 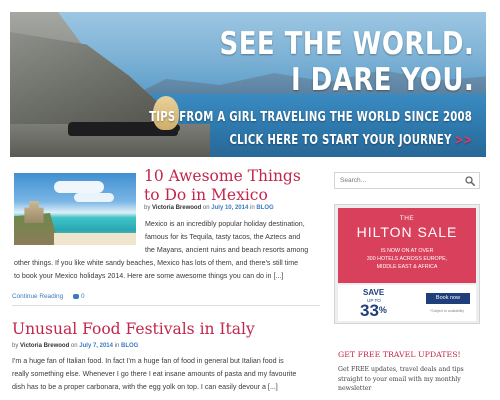 What do you see at coordinates (448, 298) in the screenshot?
I see `ad-book-now-button: Book now` at bounding box center [448, 298].